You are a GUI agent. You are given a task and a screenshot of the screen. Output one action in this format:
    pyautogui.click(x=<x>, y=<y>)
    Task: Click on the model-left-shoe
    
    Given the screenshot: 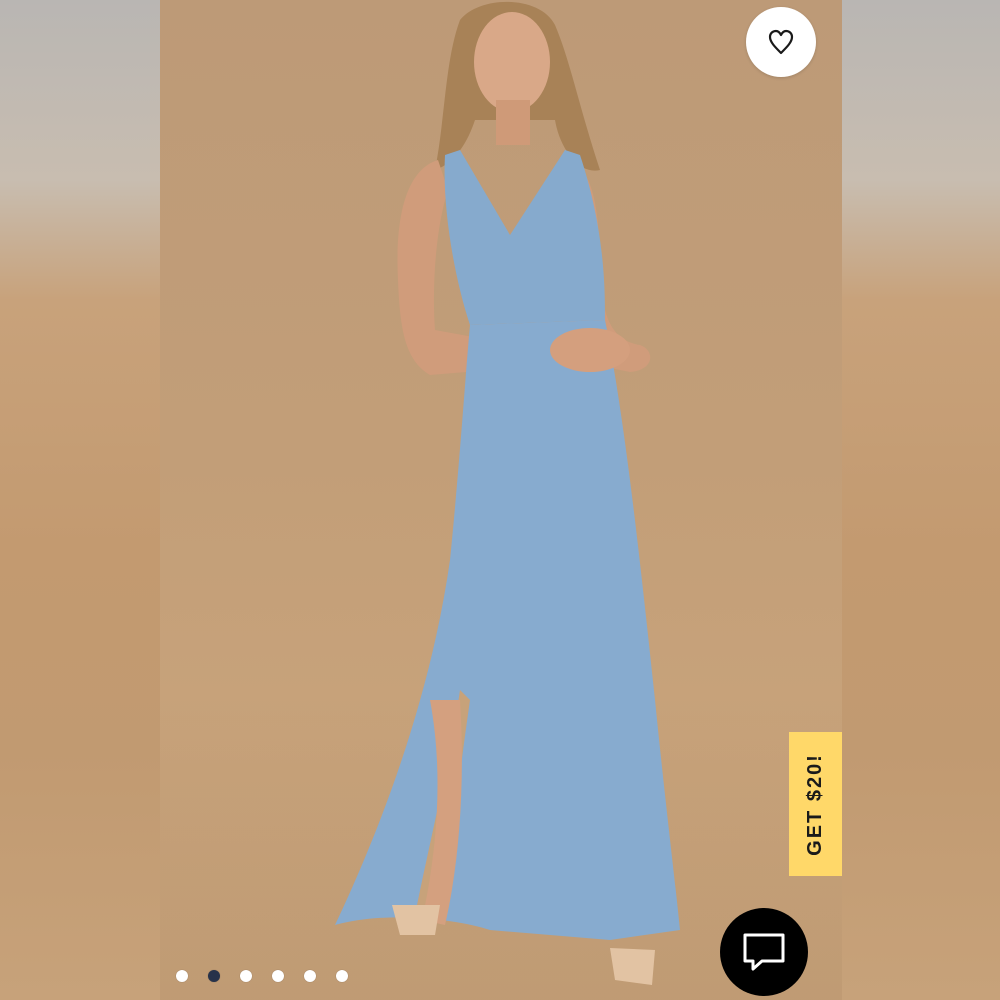 What is the action you would take?
    pyautogui.click(x=416, y=920)
    